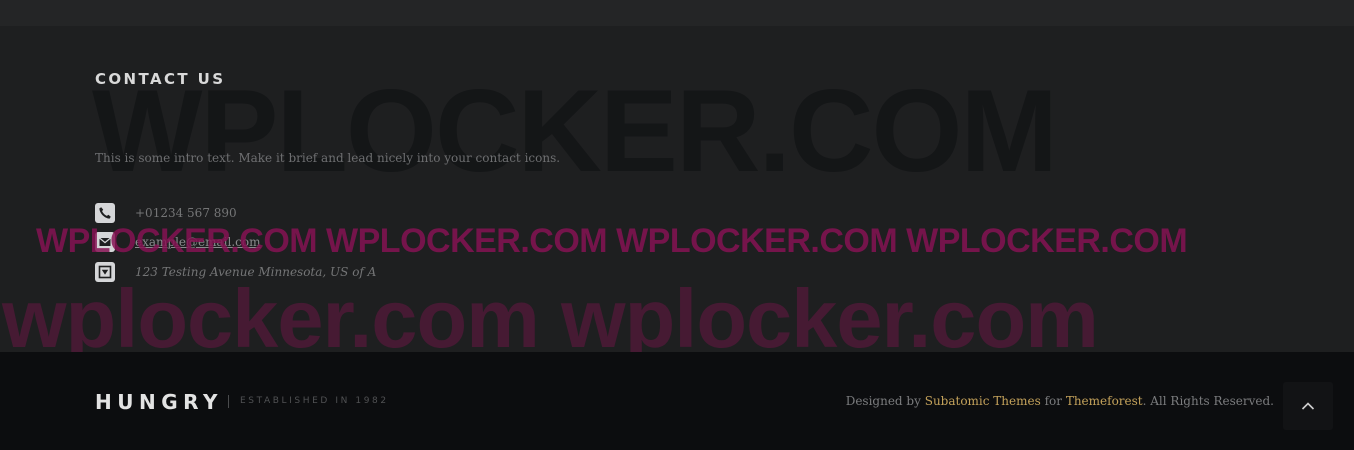 This screenshot has width=1354, height=450. Describe the element at coordinates (105, 213) in the screenshot. I see `phone-icon` at that location.